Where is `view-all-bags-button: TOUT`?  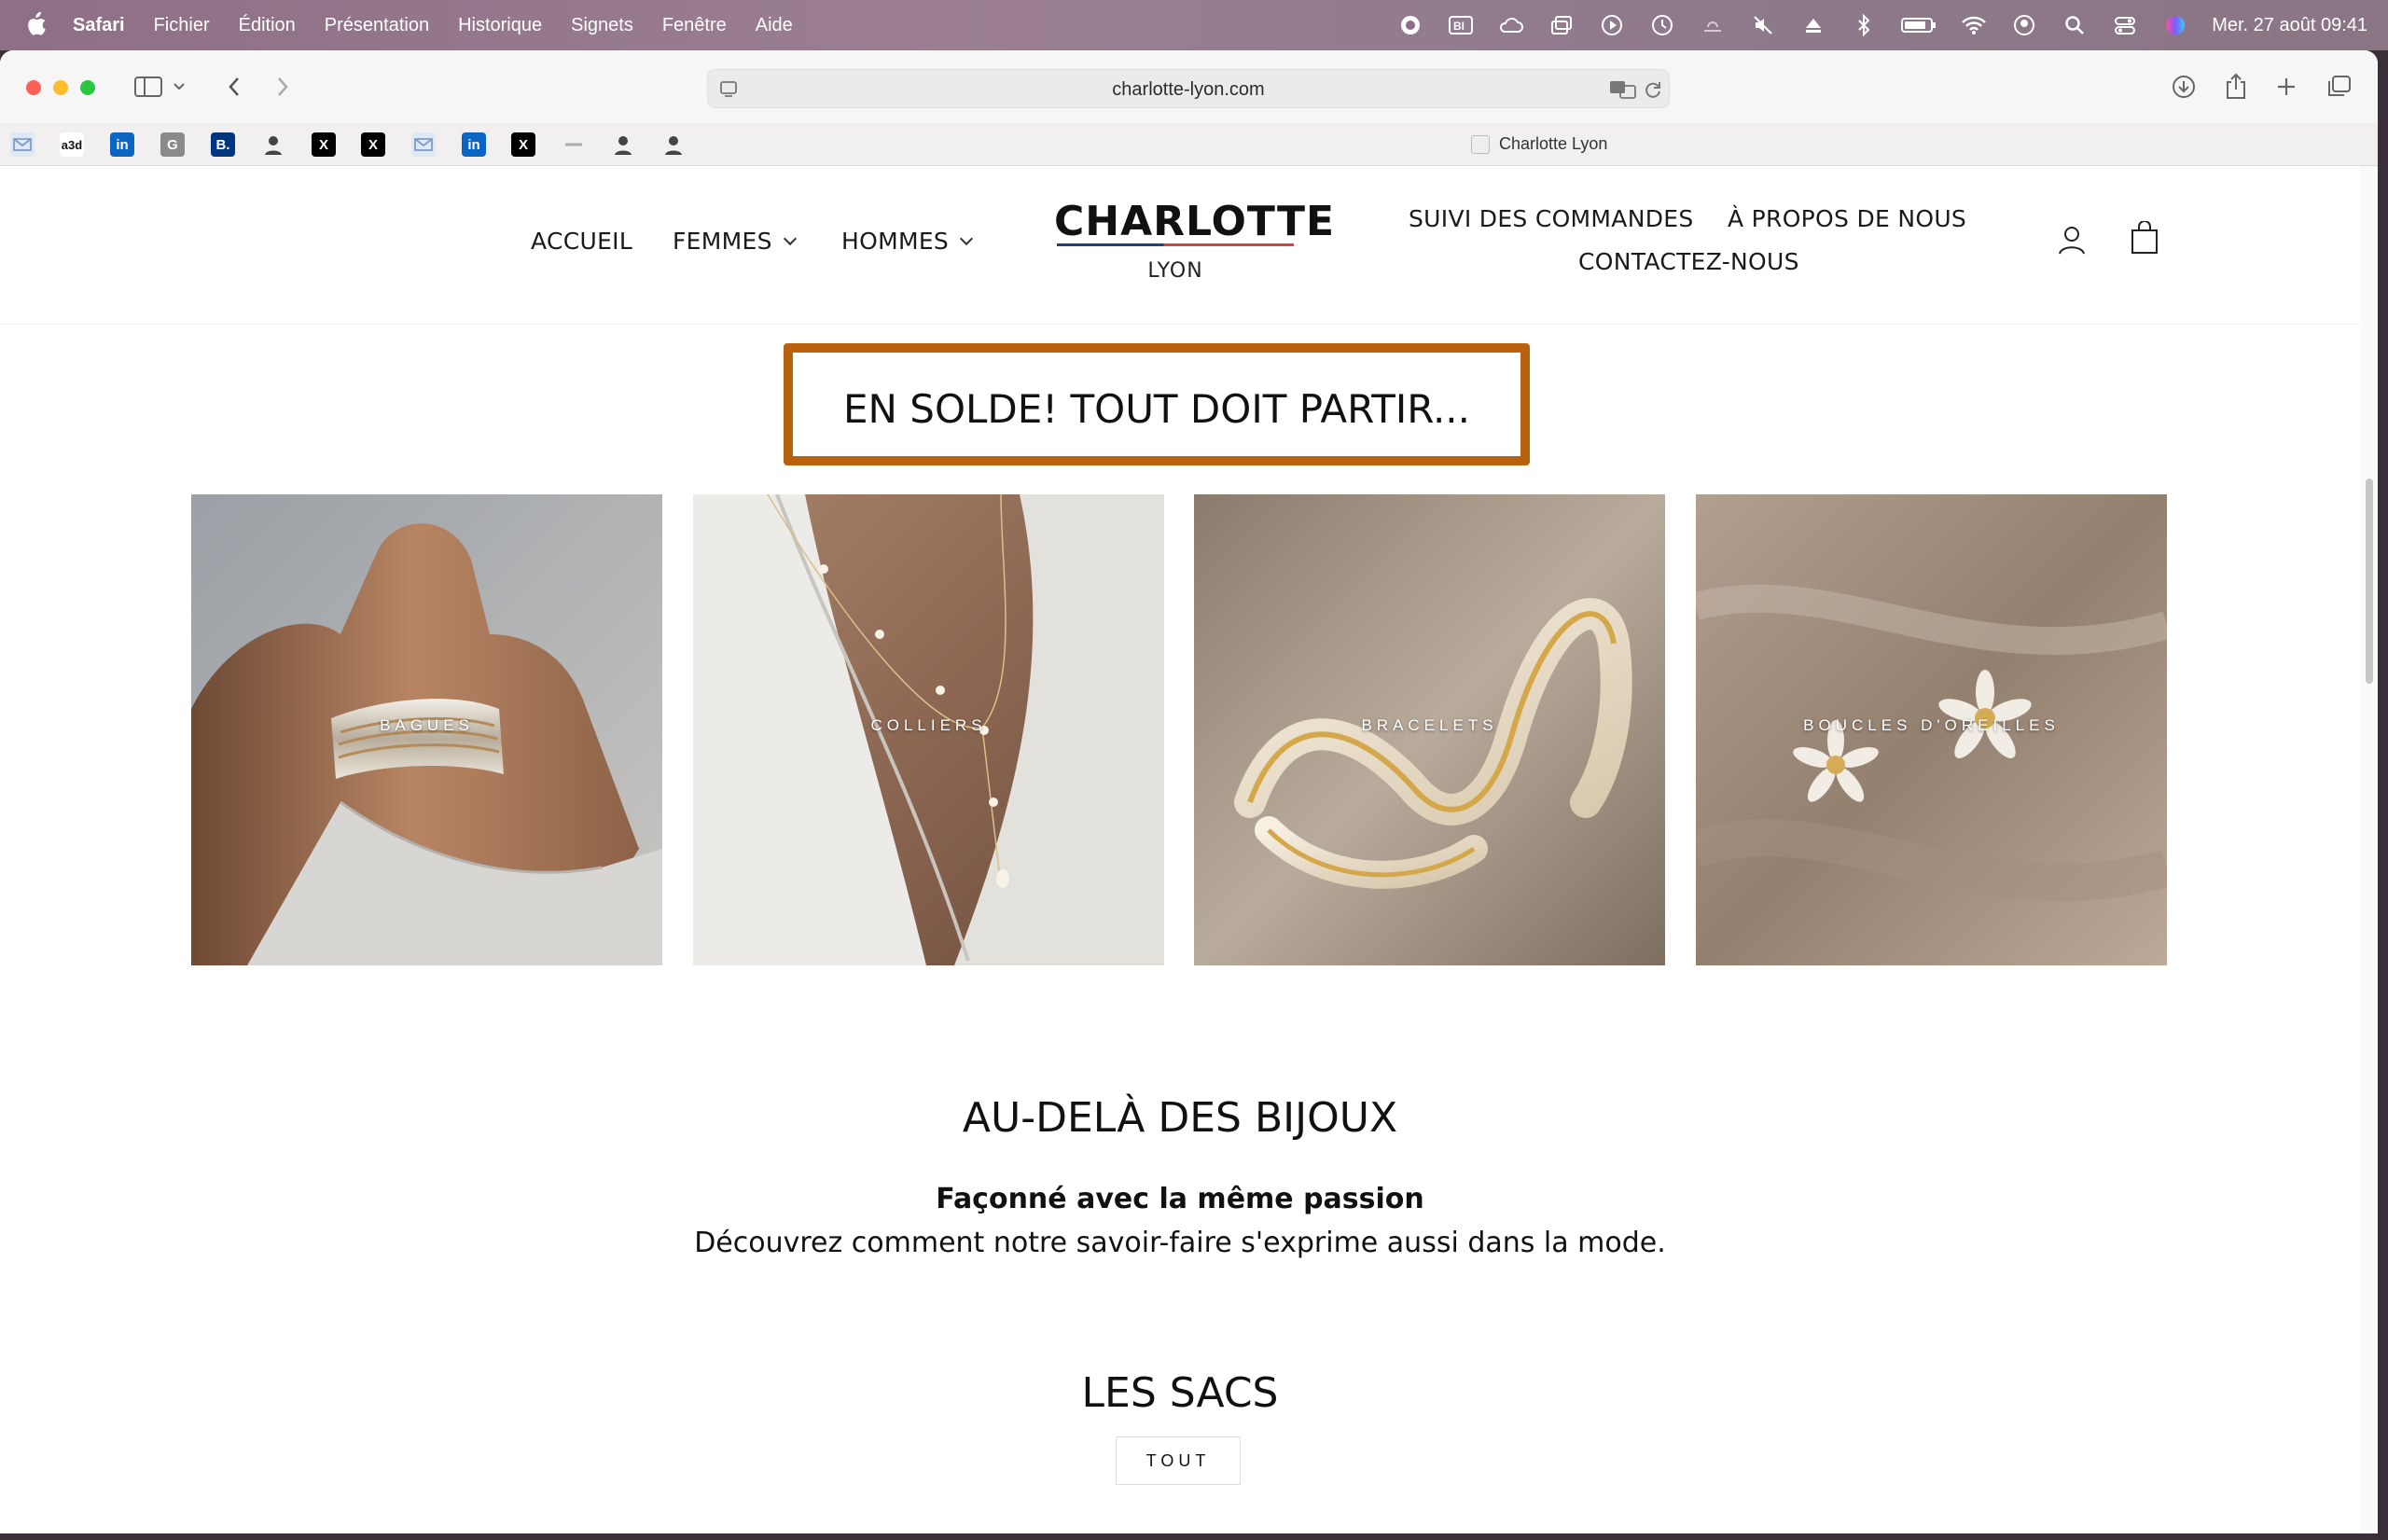
view-all-bags-button: TOUT is located at coordinates (1178, 1460).